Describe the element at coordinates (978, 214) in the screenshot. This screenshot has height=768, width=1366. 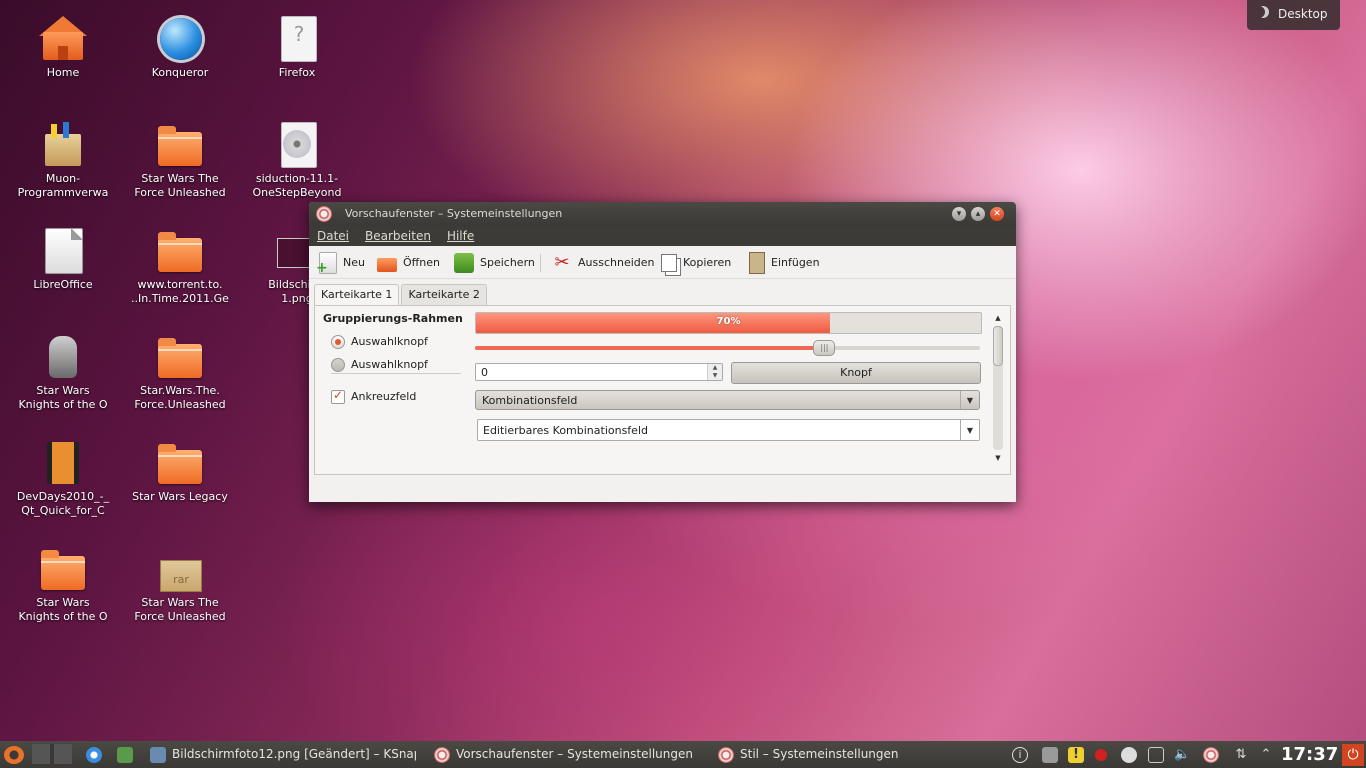
I see `maximize-button: ▴` at that location.